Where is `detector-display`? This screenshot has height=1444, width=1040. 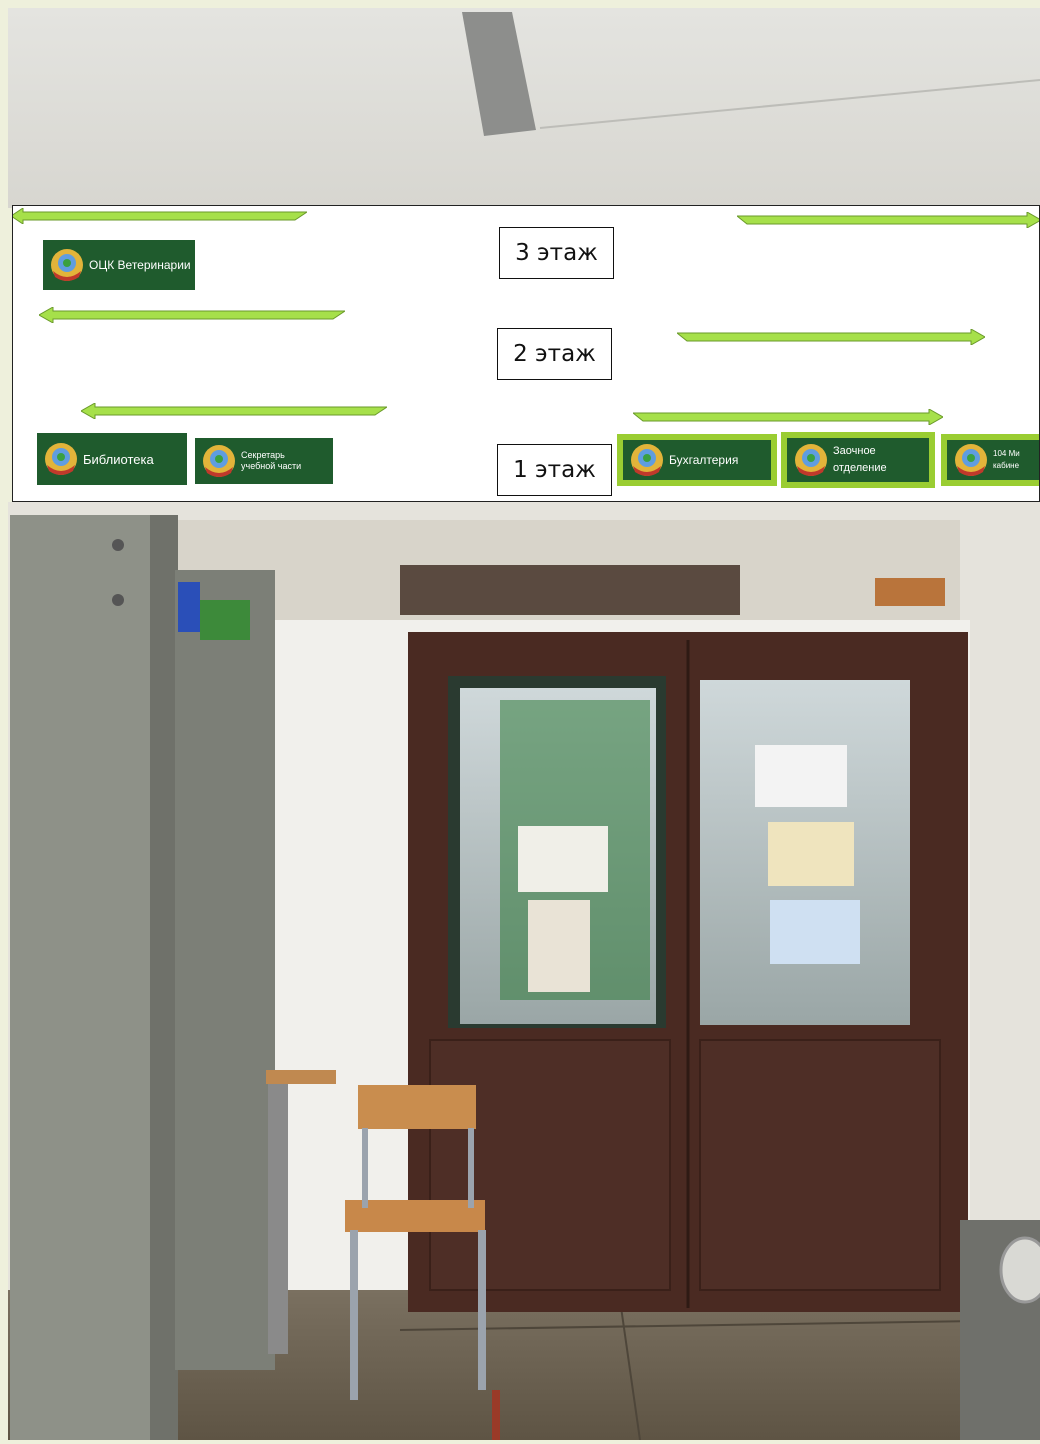 detector-display is located at coordinates (189, 607).